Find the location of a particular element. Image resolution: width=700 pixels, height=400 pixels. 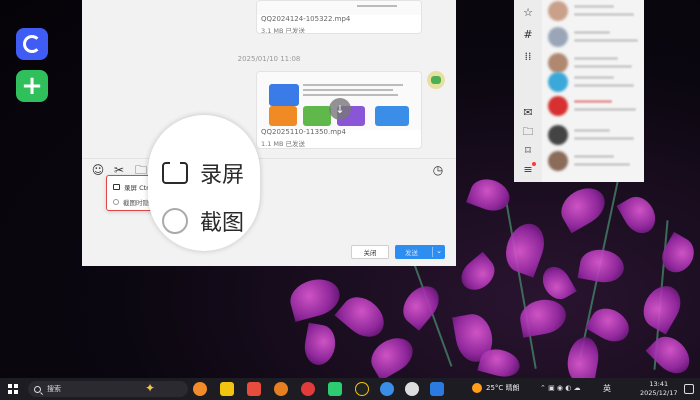

notification-dot is located at coordinates (534, 164).